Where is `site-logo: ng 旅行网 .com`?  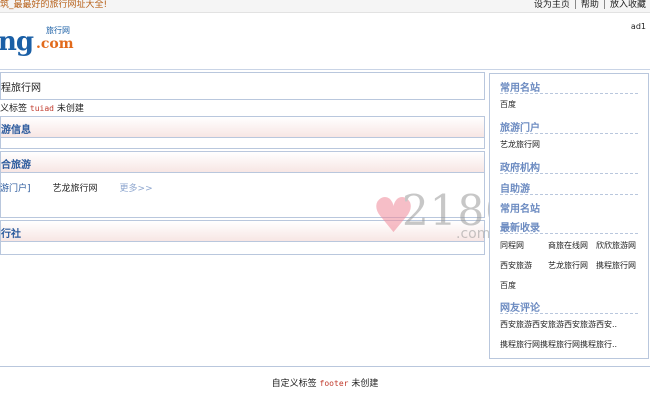
site-logo: ng 旅行网 .com is located at coordinates (45, 40).